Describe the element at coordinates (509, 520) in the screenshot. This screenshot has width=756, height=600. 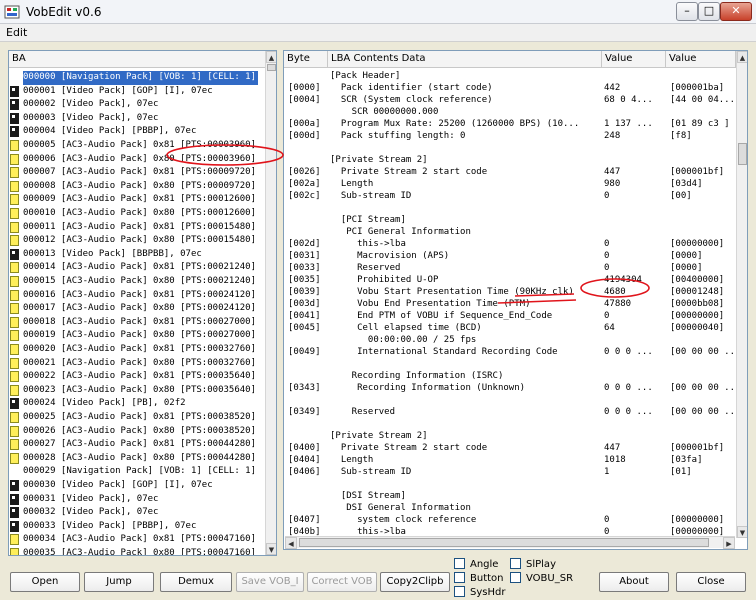
I see `table-row: [0407] system clock reference 0 [00000000]` at that location.